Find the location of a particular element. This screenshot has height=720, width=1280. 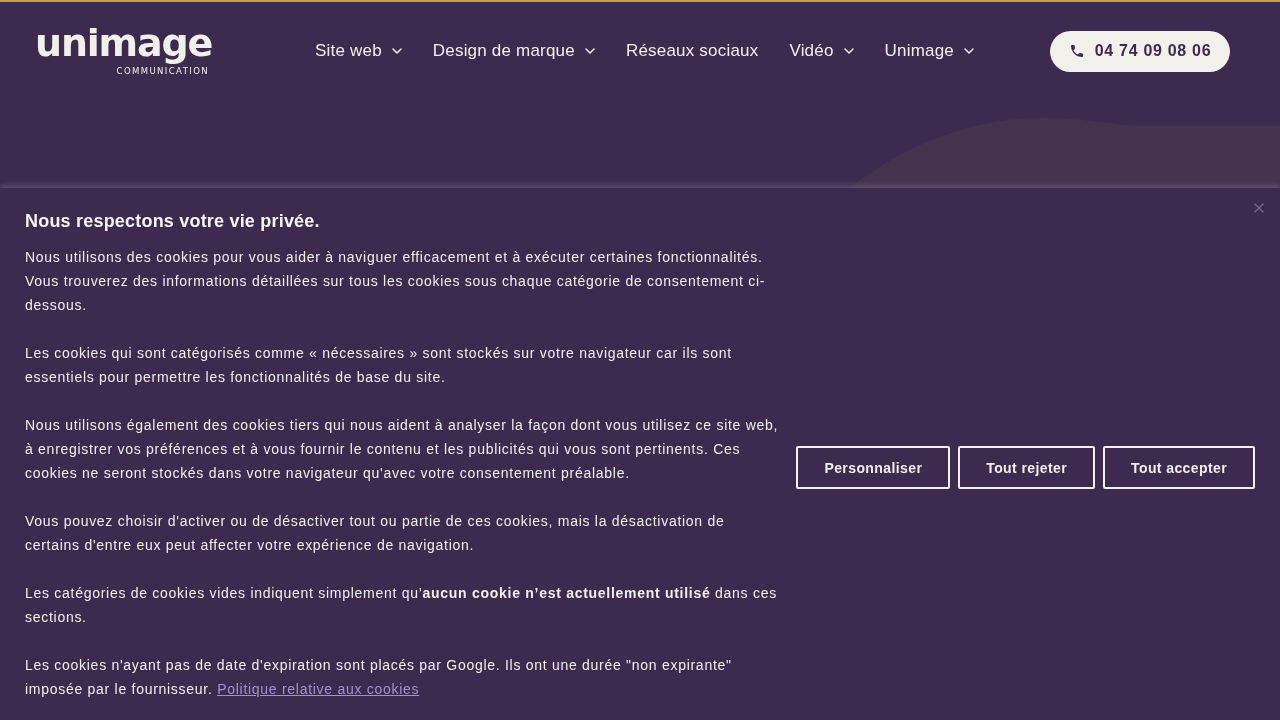

consent-button: Tout accepter is located at coordinates (1179, 467).